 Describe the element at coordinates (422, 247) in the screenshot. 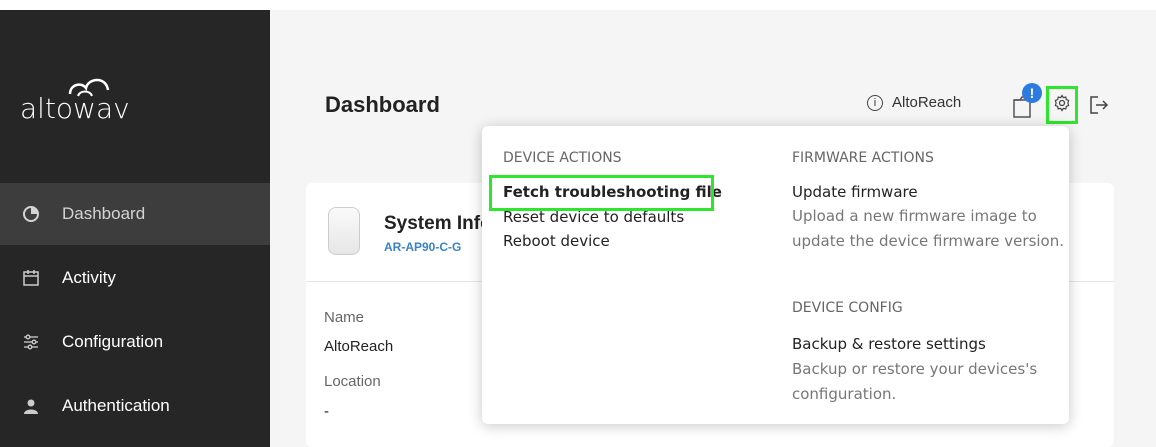

I see `device-model-link: AR-AP90-C-G` at that location.